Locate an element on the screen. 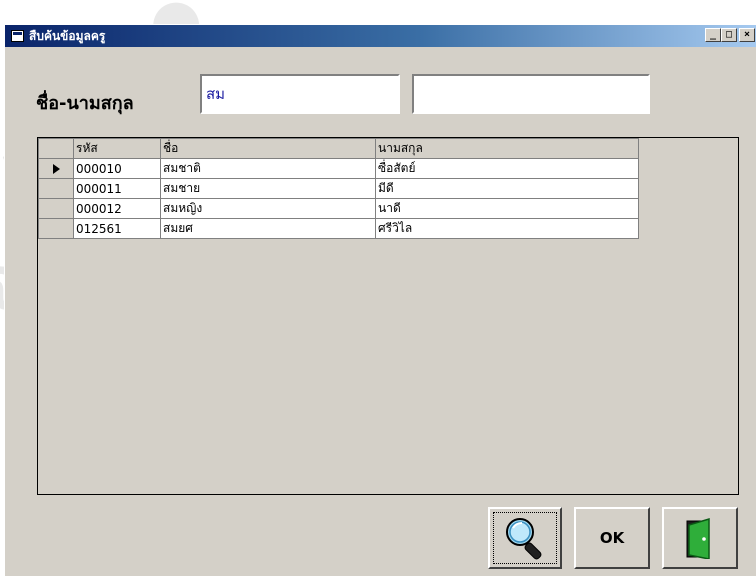 This screenshot has height=576, width=756. cell-id: 000012 is located at coordinates (117, 208).